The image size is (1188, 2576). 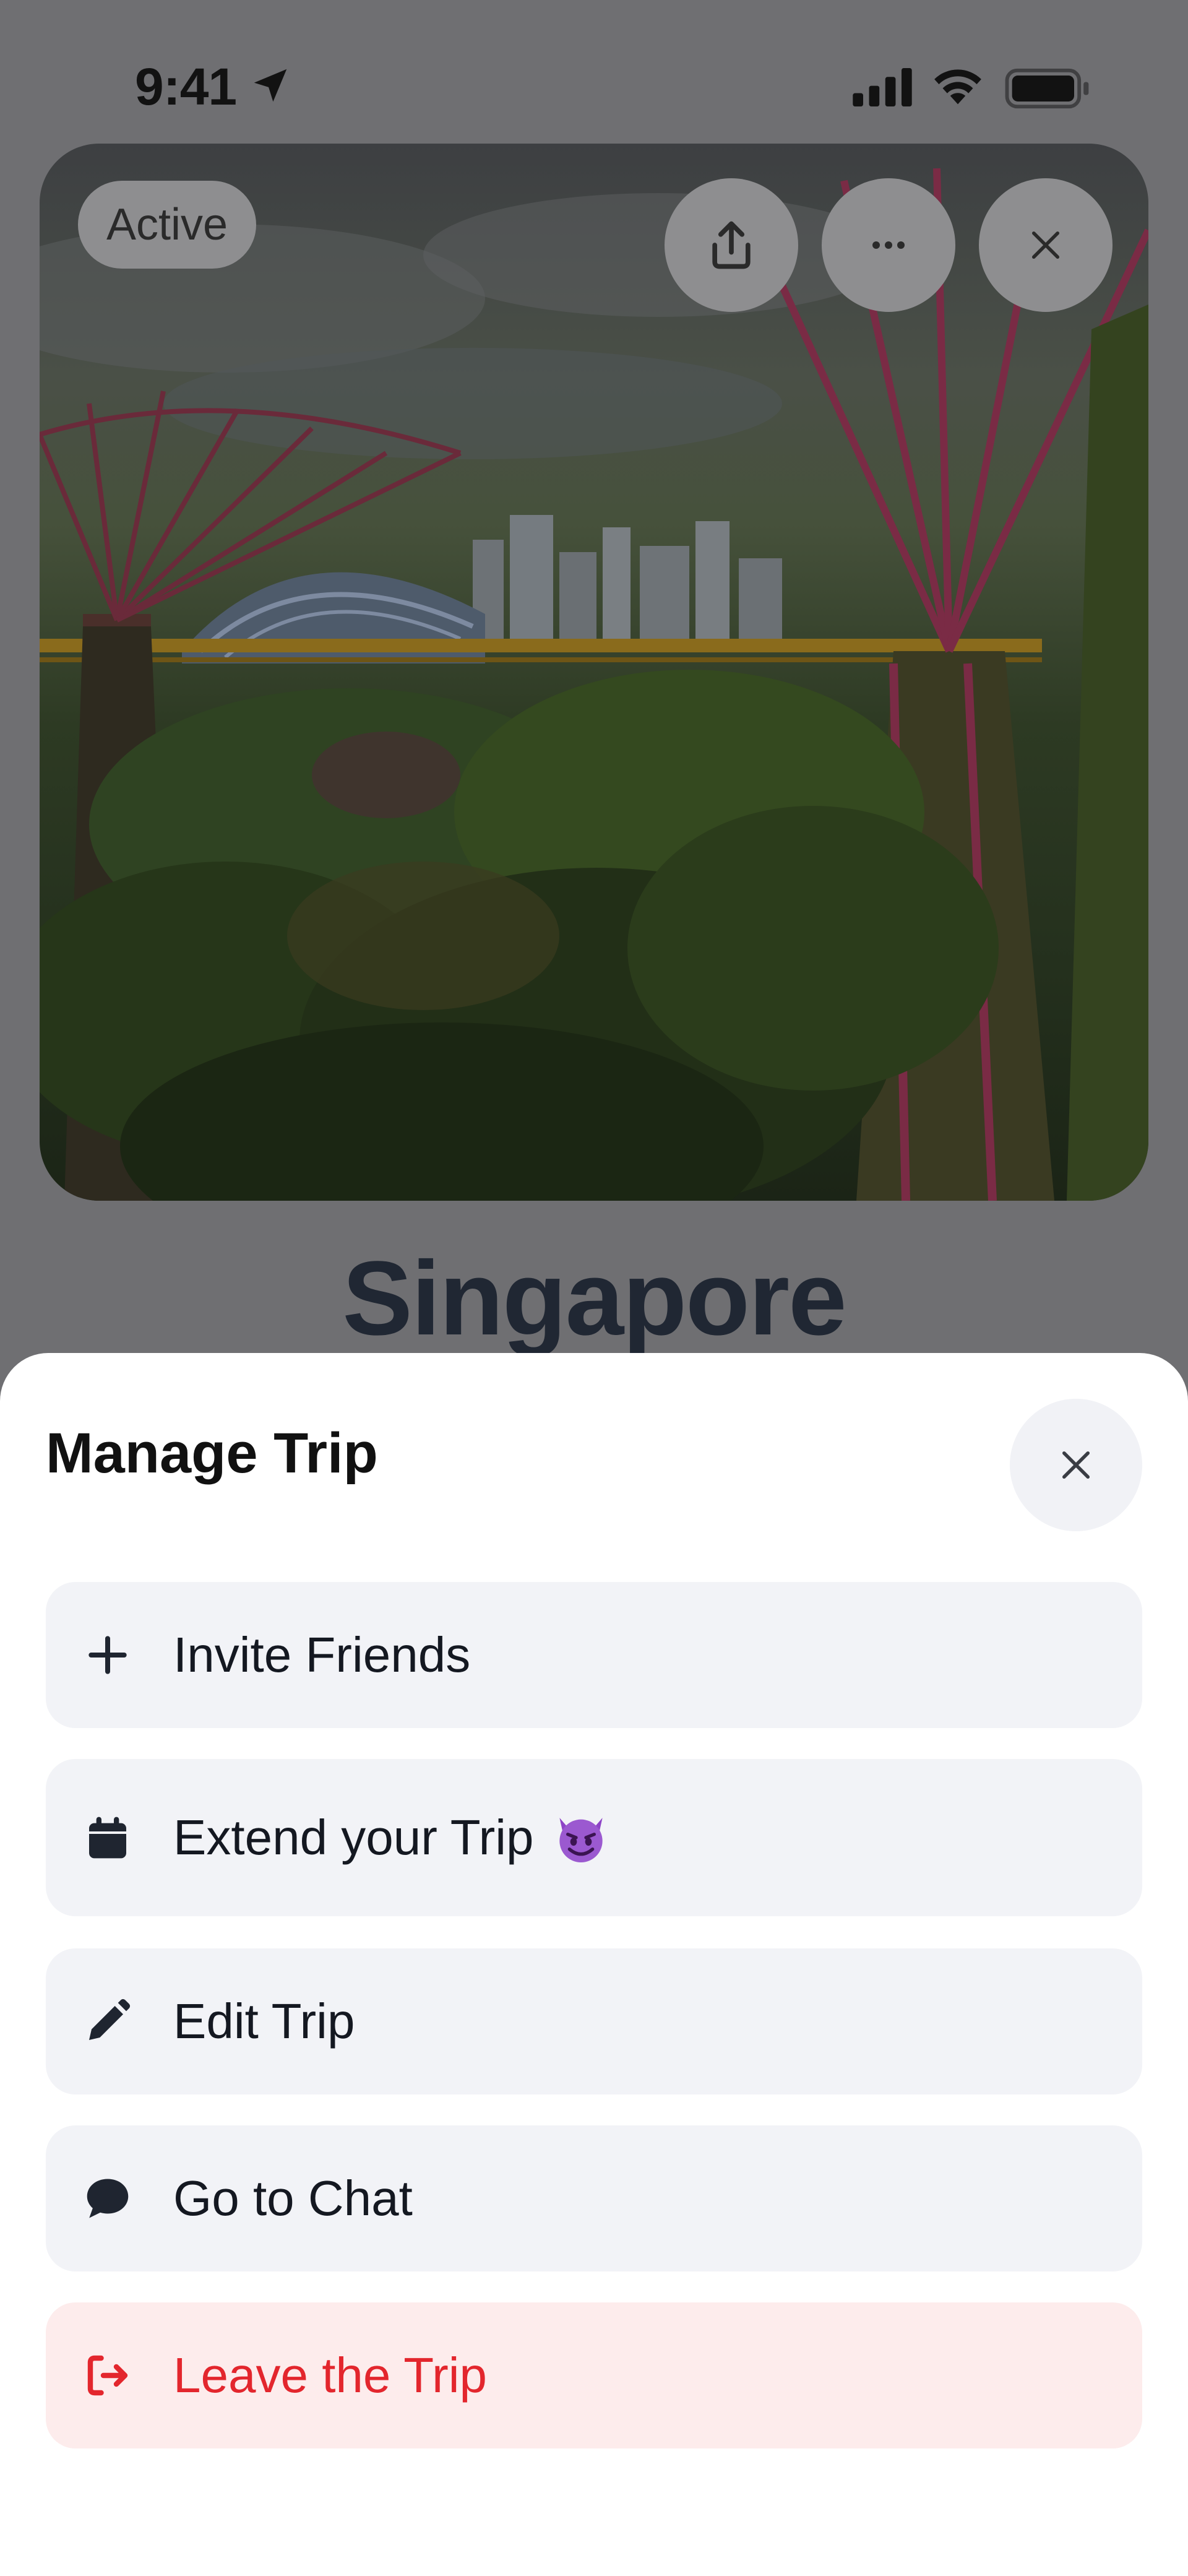 What do you see at coordinates (293, 2198) in the screenshot?
I see `menu-item-label: Go to Chat` at bounding box center [293, 2198].